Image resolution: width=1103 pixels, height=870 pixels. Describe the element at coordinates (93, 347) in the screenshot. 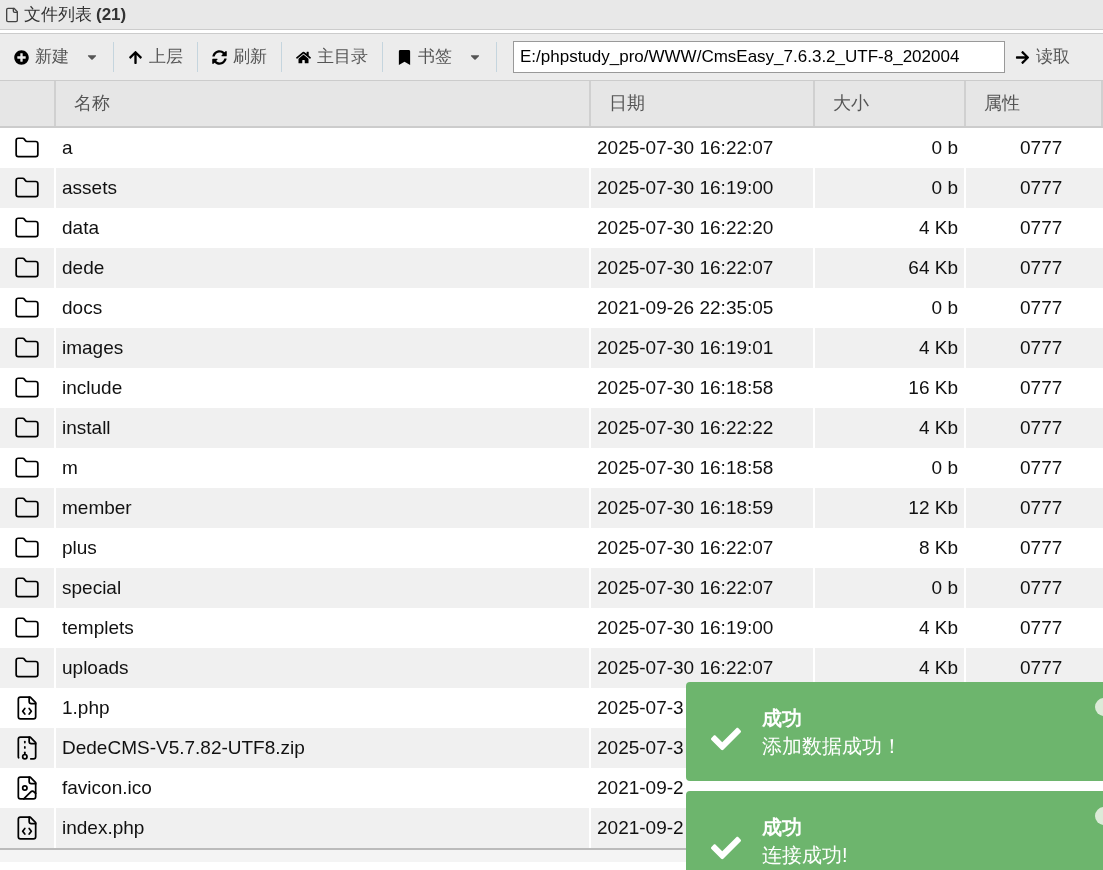

I see `file-name: images` at that location.